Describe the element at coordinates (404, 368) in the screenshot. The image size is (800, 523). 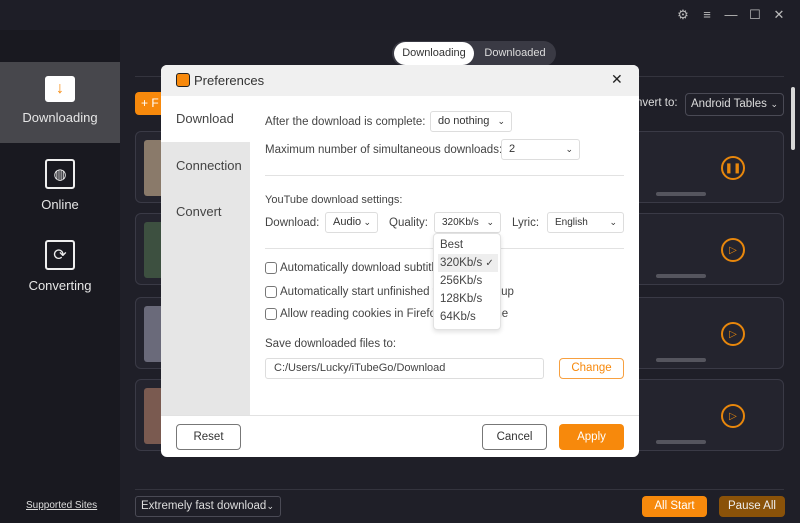
I see `save-path-input: C:/Users/Lucky/iTubeGo/Download` at that location.